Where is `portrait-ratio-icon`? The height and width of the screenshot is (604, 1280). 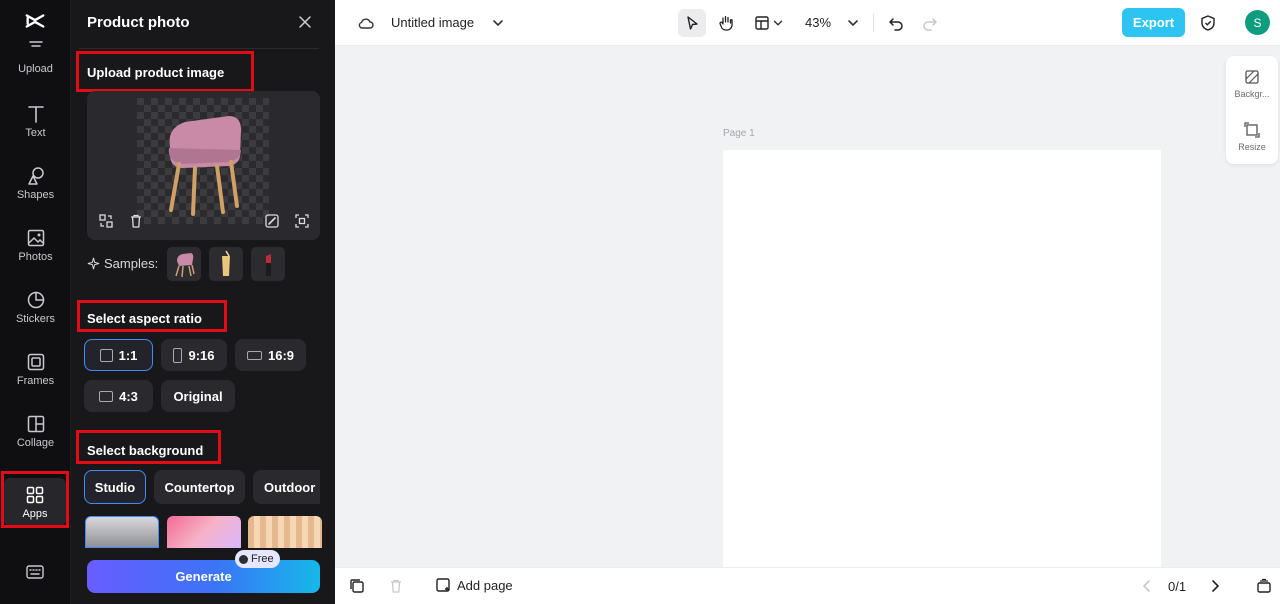
portrait-ratio-icon is located at coordinates (178, 355).